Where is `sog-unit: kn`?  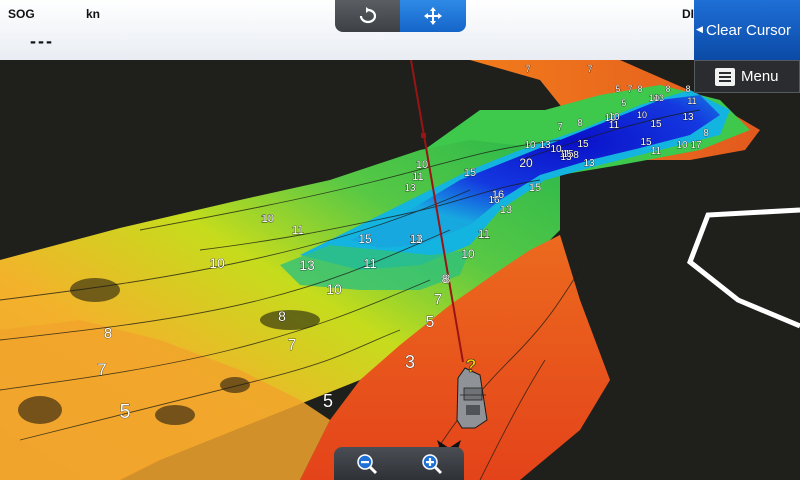
sog-unit: kn is located at coordinates (93, 14).